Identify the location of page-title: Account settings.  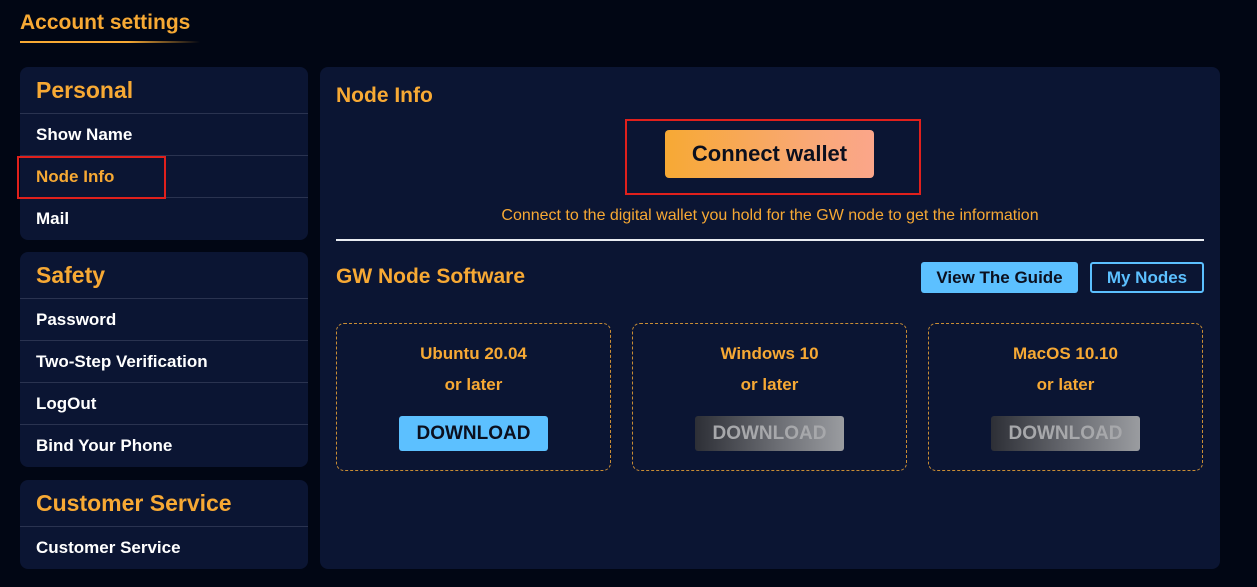
(105, 22).